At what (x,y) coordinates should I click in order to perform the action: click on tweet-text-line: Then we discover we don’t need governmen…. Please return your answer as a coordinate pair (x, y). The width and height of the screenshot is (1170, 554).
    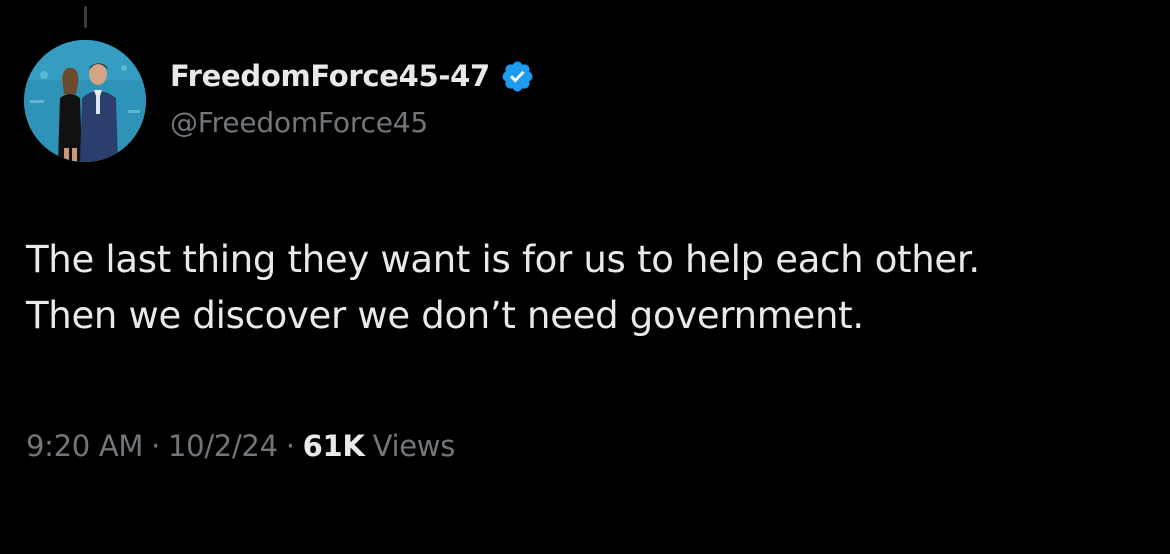
    Looking at the image, I should click on (445, 315).